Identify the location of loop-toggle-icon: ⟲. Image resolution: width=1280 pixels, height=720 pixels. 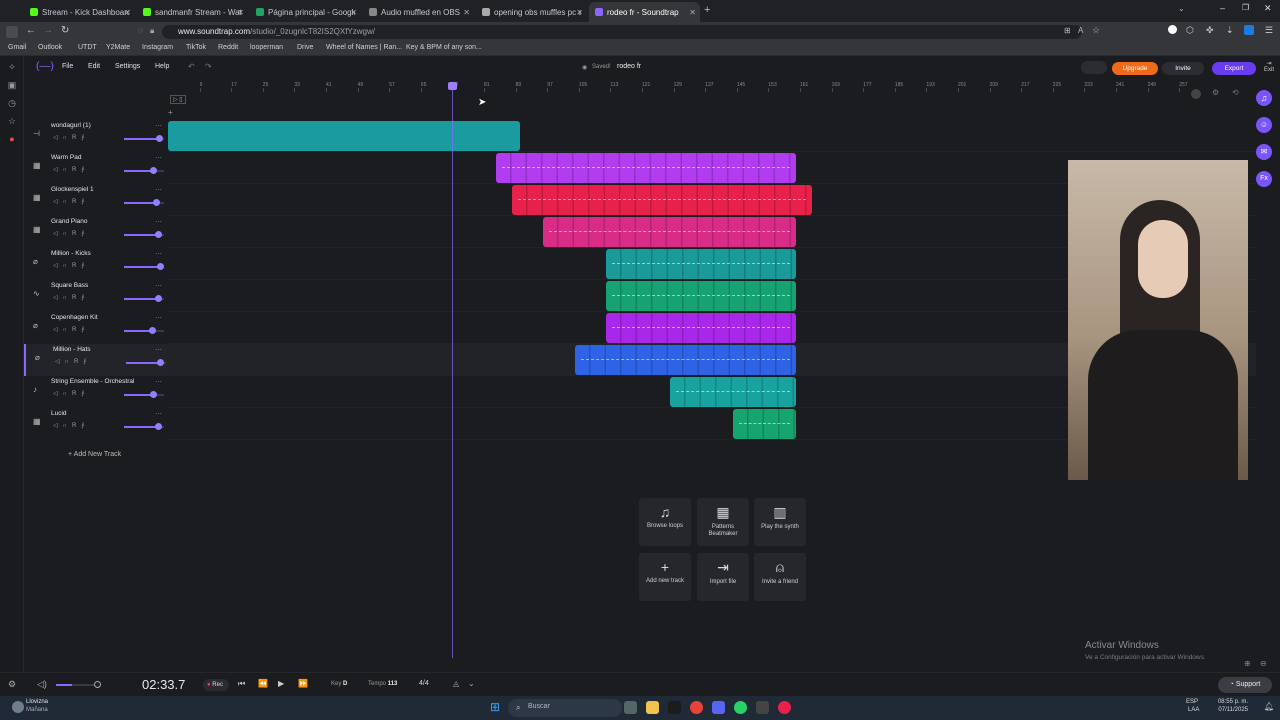
(1235, 92).